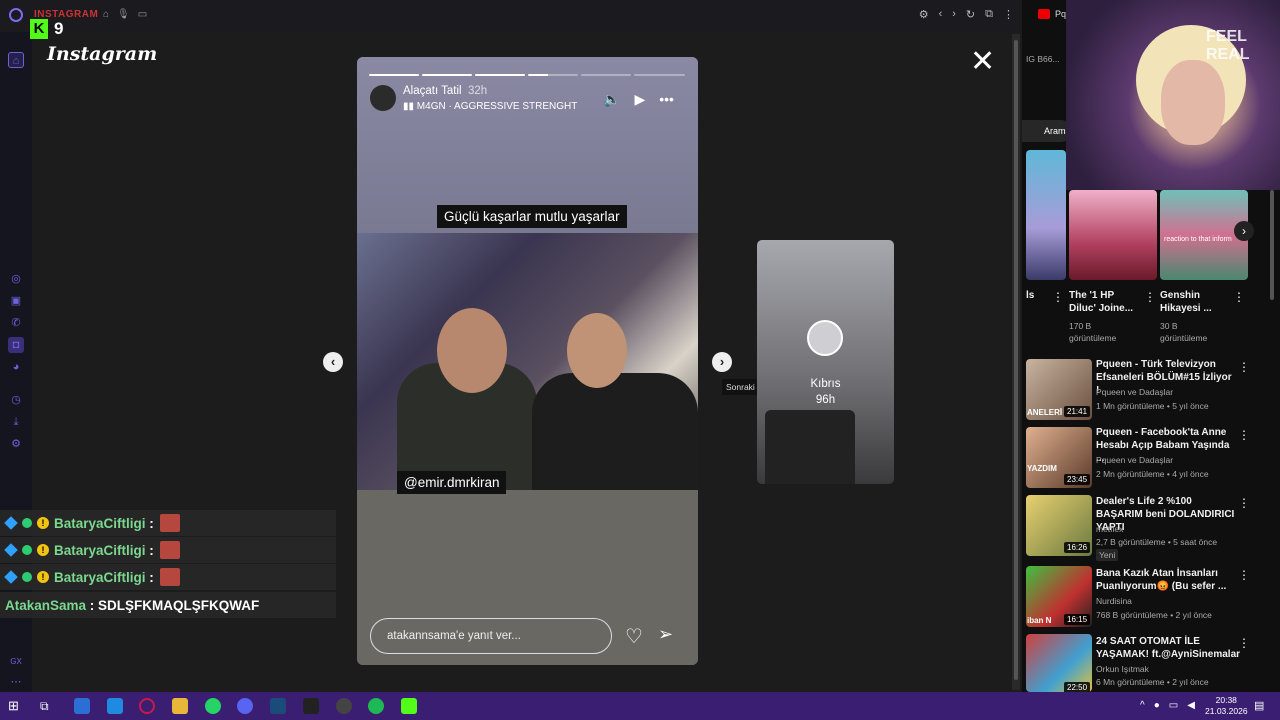  What do you see at coordinates (954, 14) in the screenshot?
I see `forward-icon: ›` at bounding box center [954, 14].